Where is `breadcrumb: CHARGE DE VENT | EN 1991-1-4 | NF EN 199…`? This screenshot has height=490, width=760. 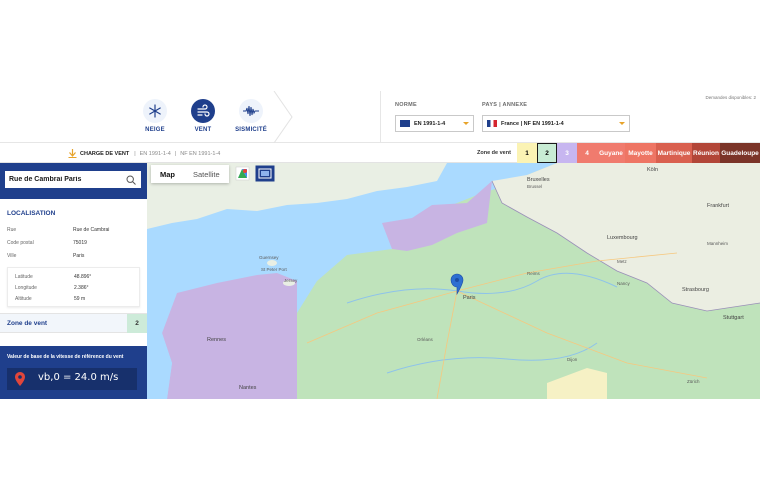 breadcrumb: CHARGE DE VENT | EN 1991-1-4 | NF EN 199… is located at coordinates (145, 153).